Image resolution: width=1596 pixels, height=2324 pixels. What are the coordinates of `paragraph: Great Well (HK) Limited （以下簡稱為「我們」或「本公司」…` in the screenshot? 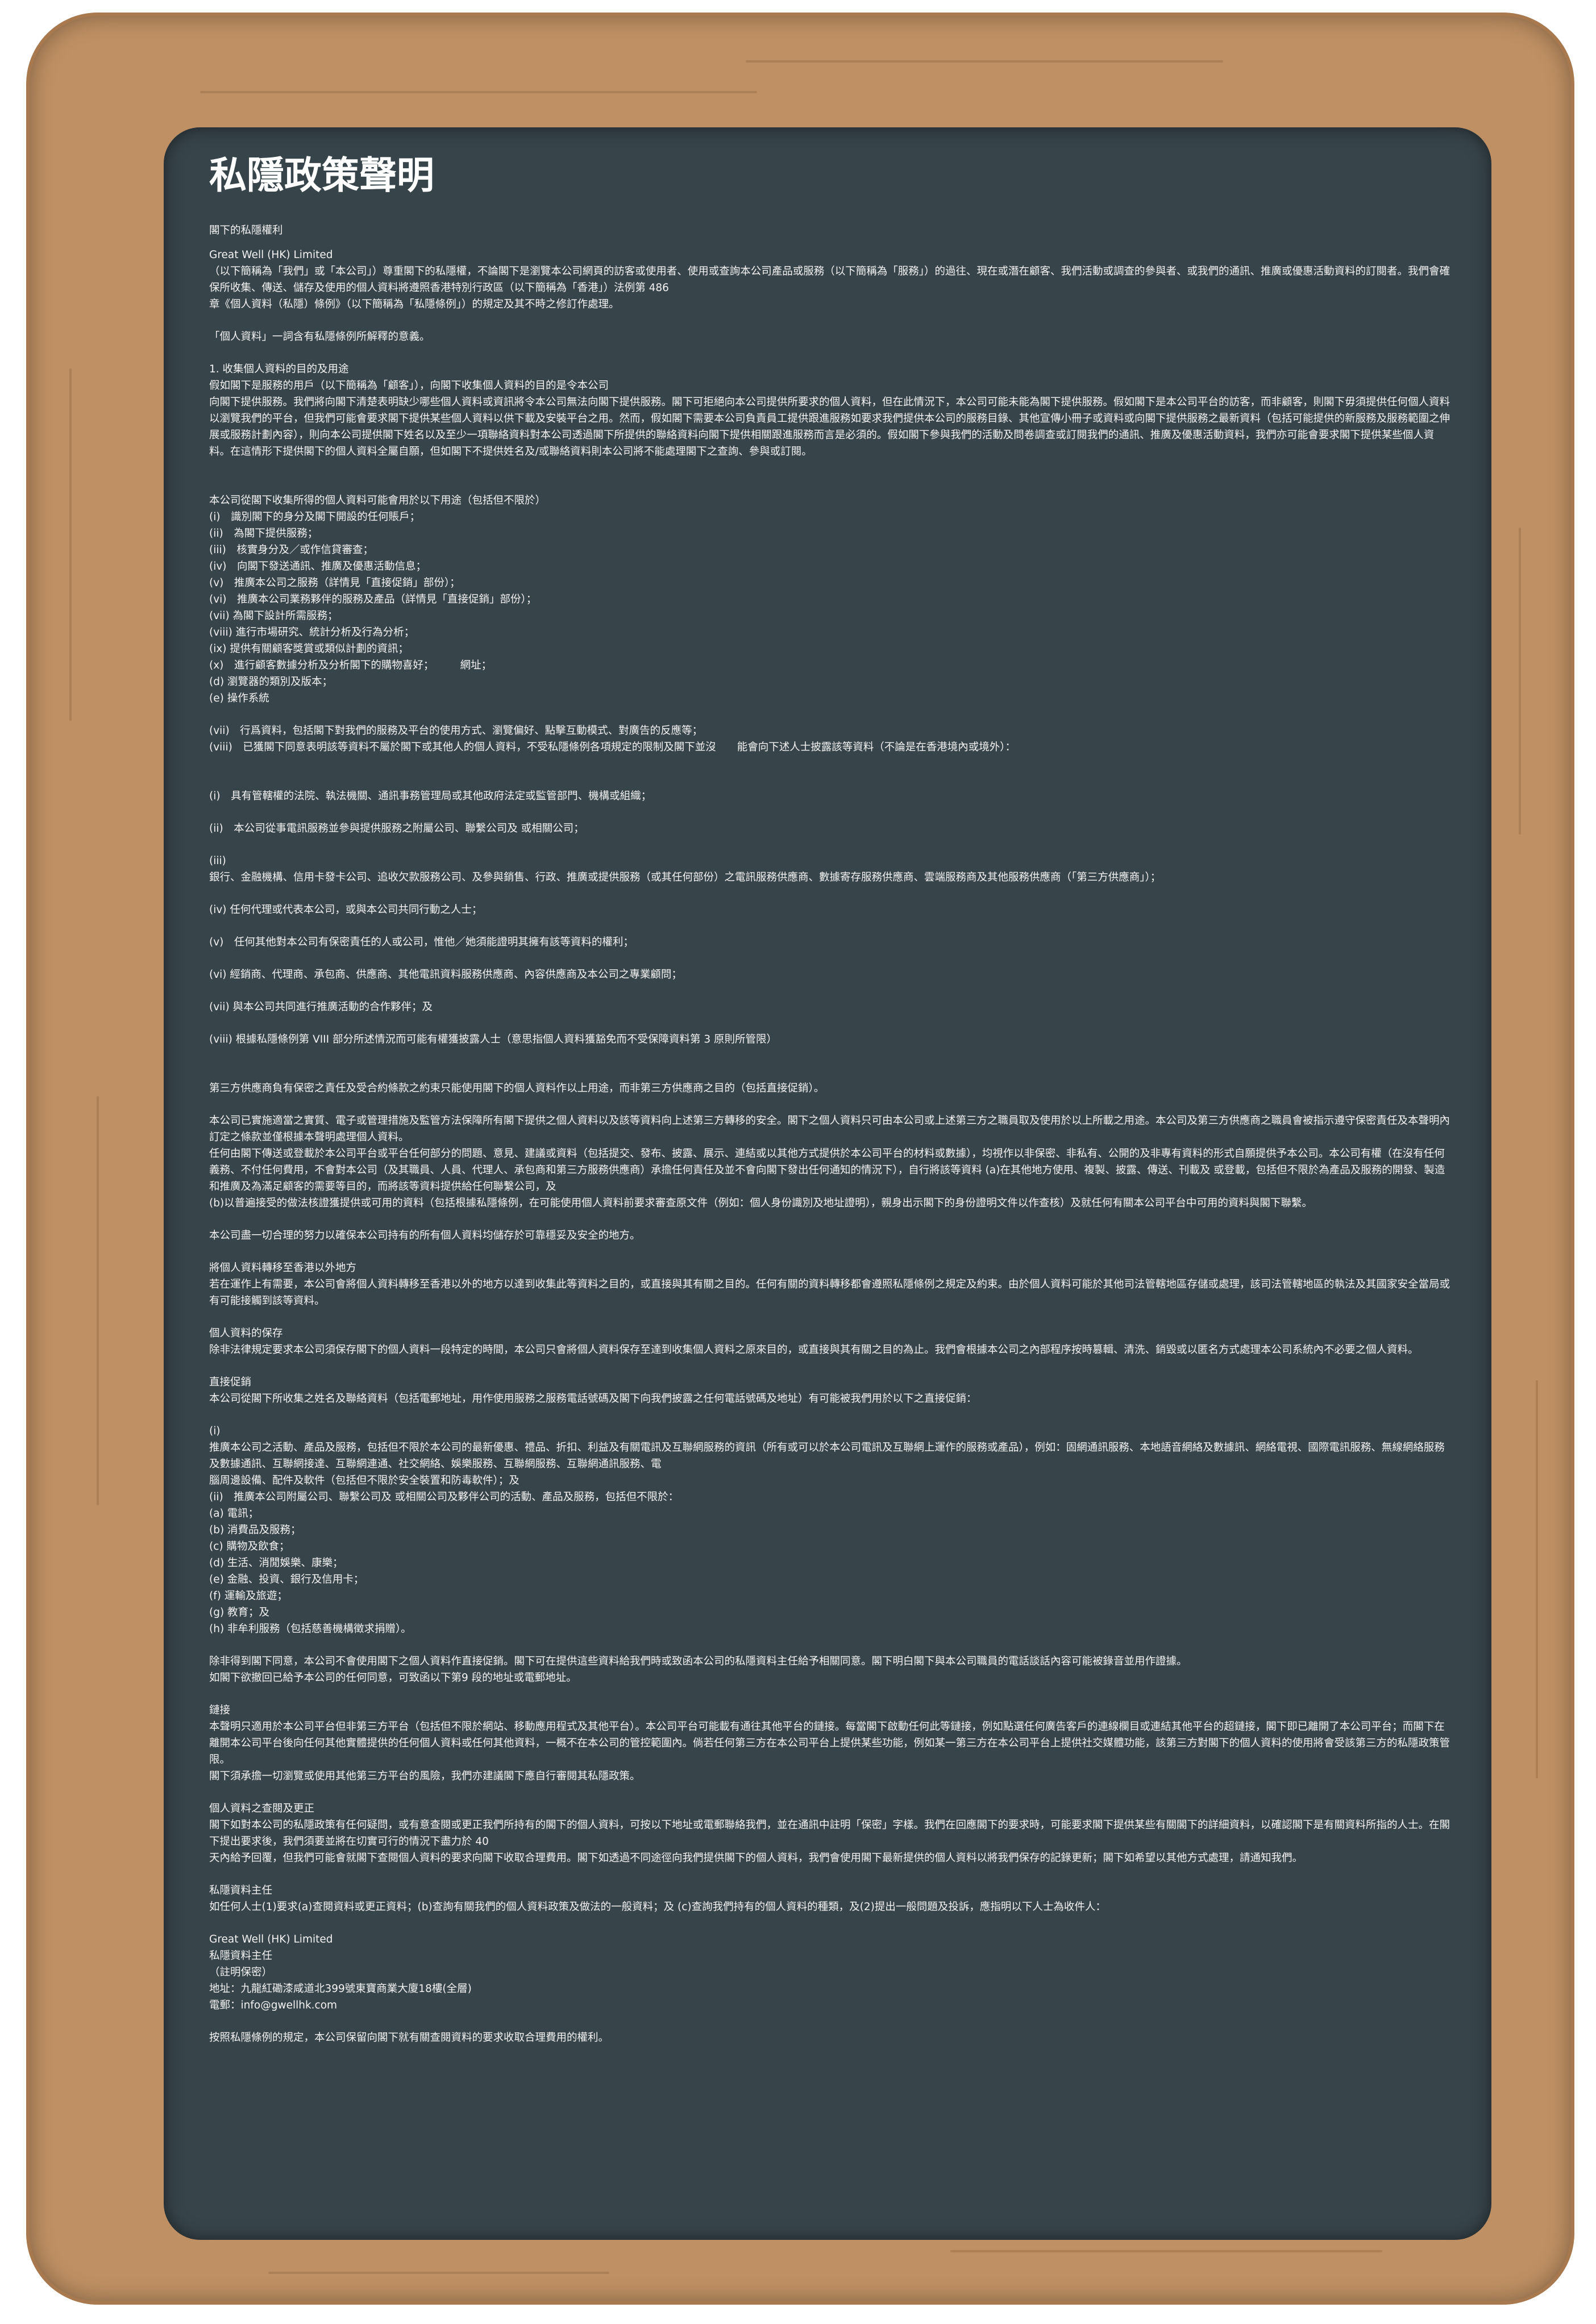 It's located at (829, 279).